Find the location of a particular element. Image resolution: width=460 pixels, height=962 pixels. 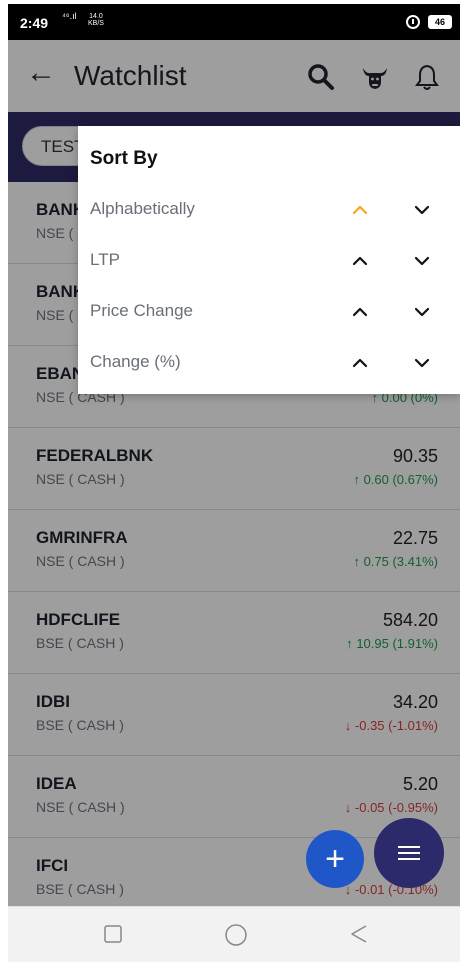

add-button: + is located at coordinates (335, 859).